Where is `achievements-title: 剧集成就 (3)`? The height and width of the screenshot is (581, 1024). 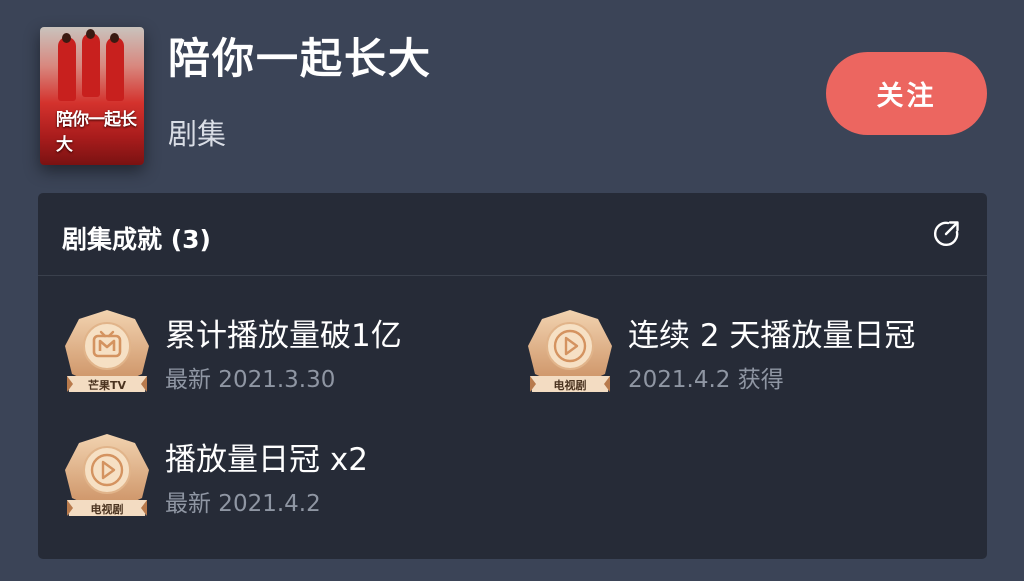 achievements-title: 剧集成就 (3) is located at coordinates (136, 239).